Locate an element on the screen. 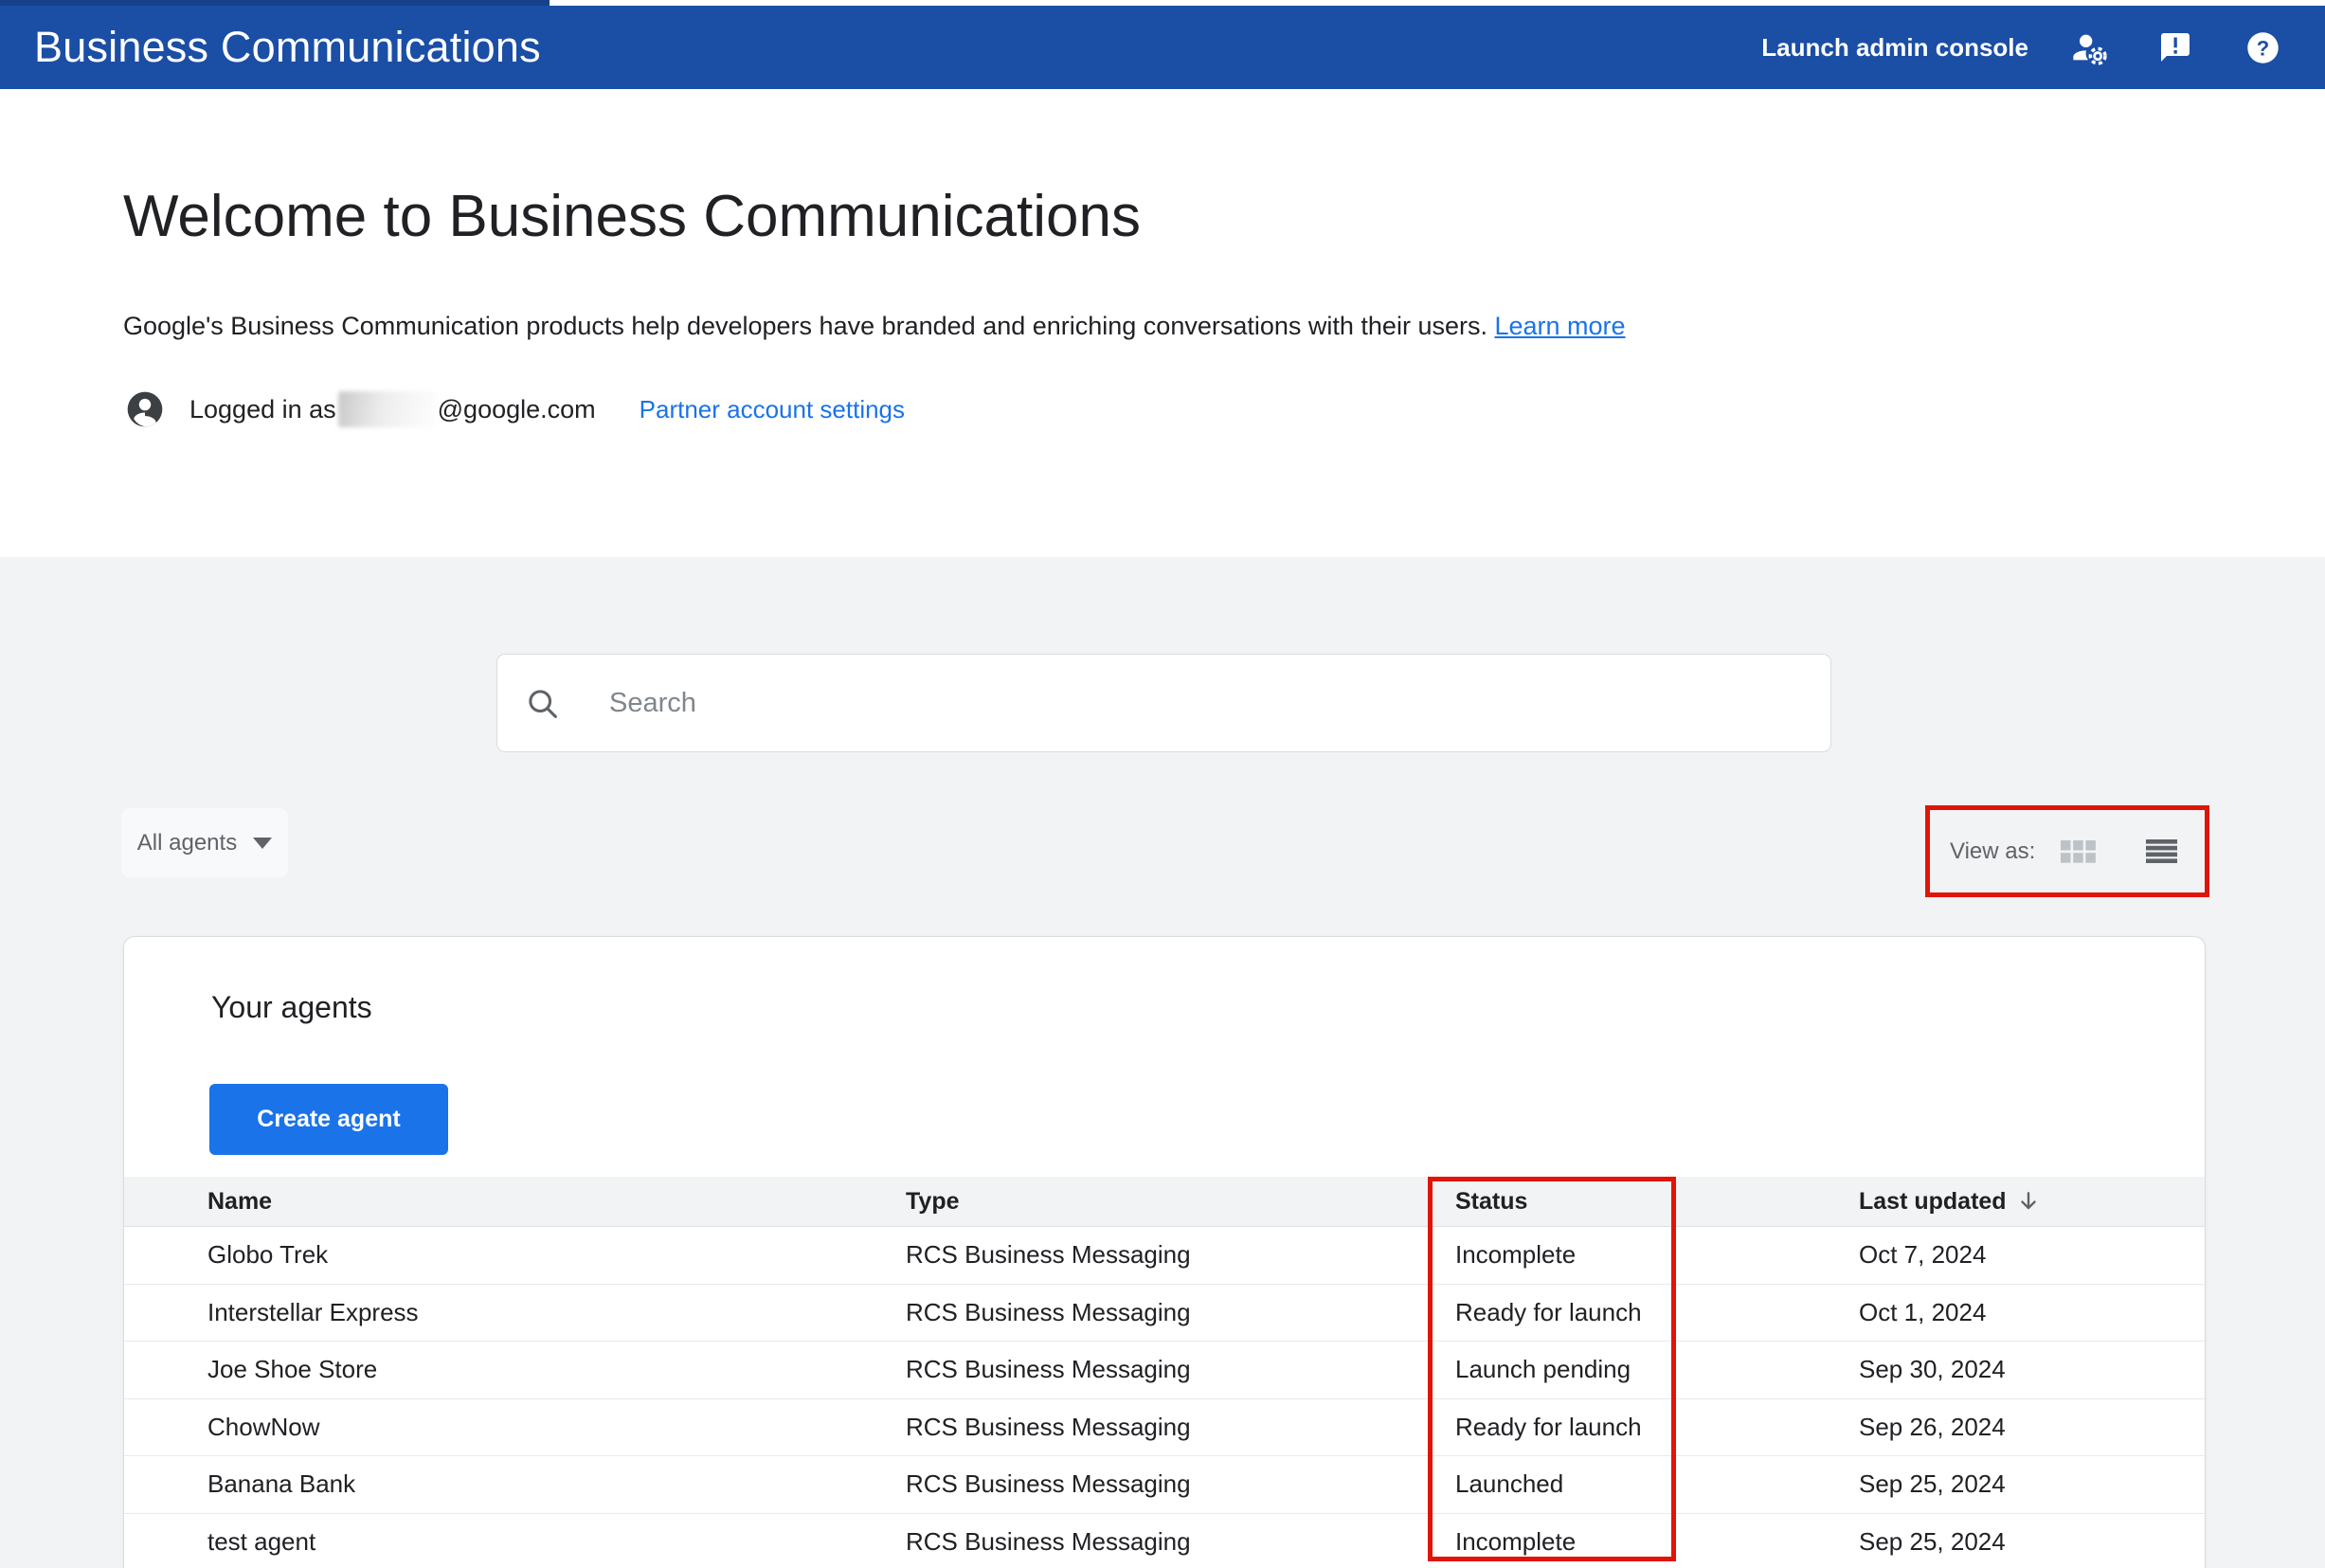 This screenshot has height=1568, width=2325. agent-updated-cell: Sep 30, 2024 is located at coordinates (1932, 1369).